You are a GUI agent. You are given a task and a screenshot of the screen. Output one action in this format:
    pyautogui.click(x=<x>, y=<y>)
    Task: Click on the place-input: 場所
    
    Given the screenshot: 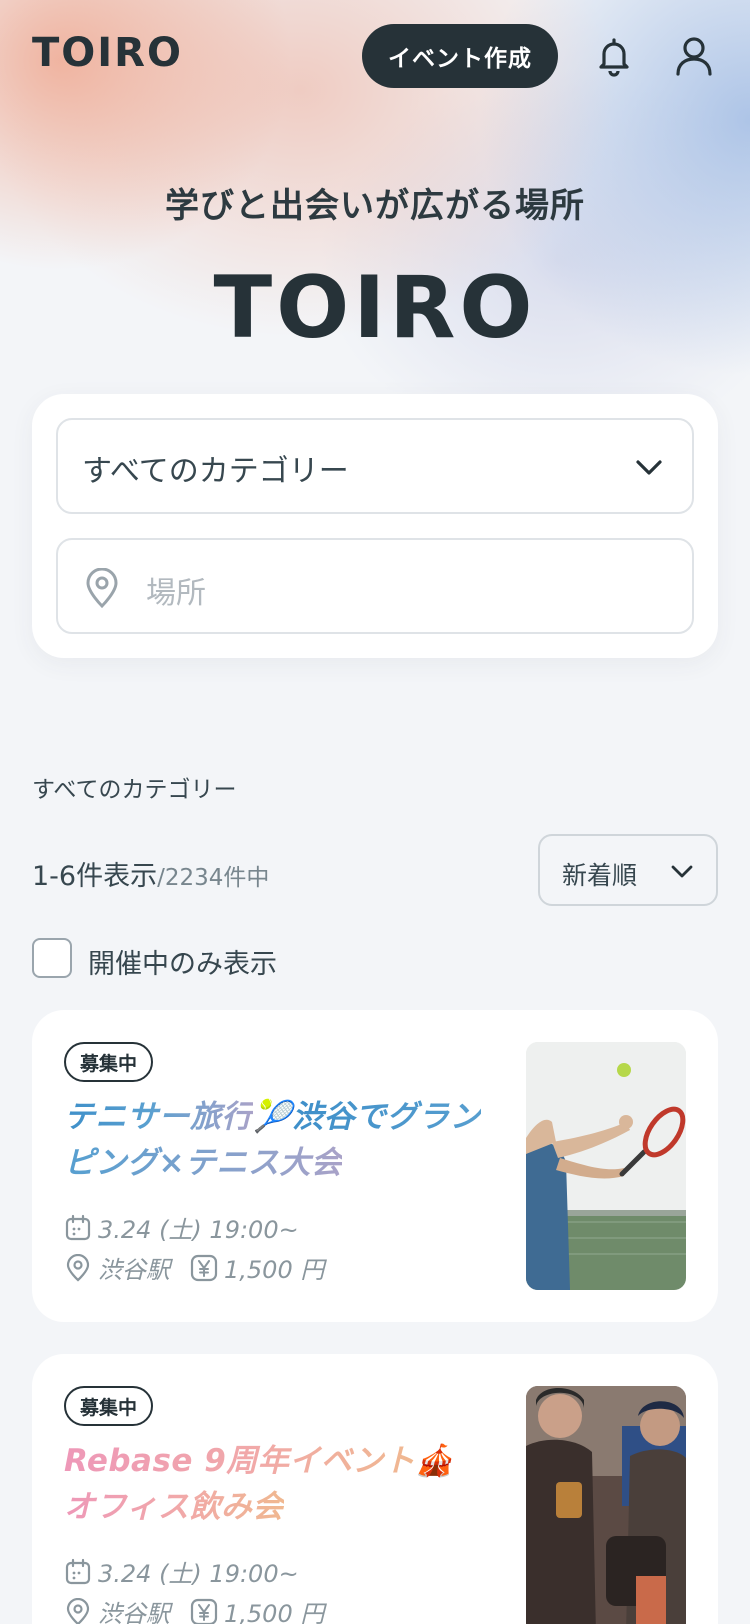 What is the action you would take?
    pyautogui.click(x=375, y=586)
    